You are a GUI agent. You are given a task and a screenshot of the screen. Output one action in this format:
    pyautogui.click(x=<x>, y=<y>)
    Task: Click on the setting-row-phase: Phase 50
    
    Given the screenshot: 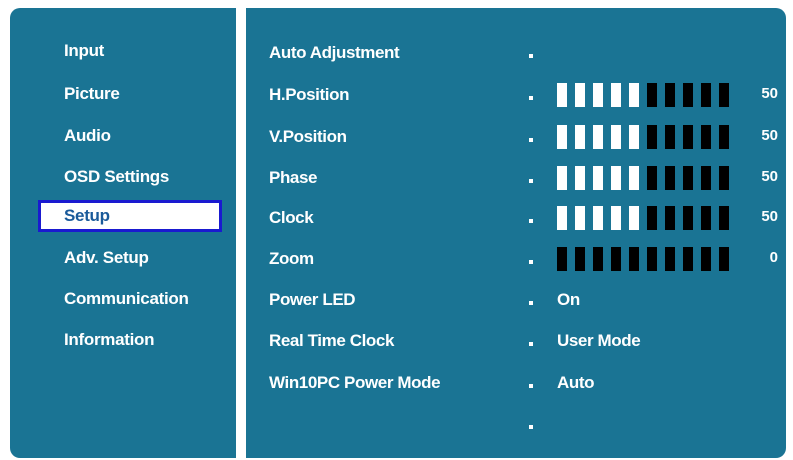 What is the action you would take?
    pyautogui.click(x=516, y=177)
    